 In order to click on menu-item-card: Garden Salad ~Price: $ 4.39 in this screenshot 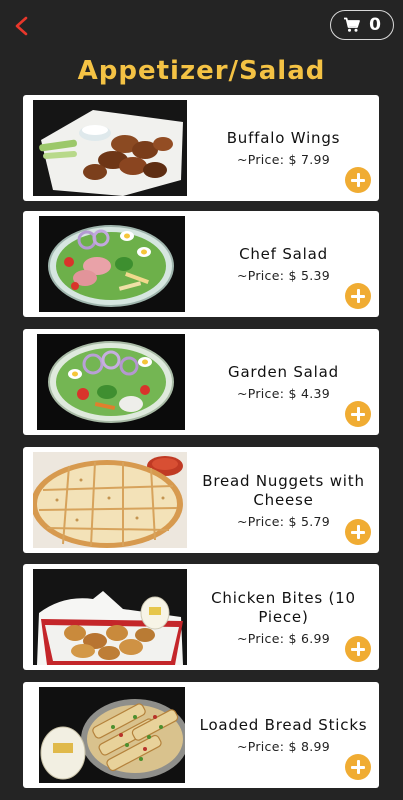, I will do `click(201, 382)`.